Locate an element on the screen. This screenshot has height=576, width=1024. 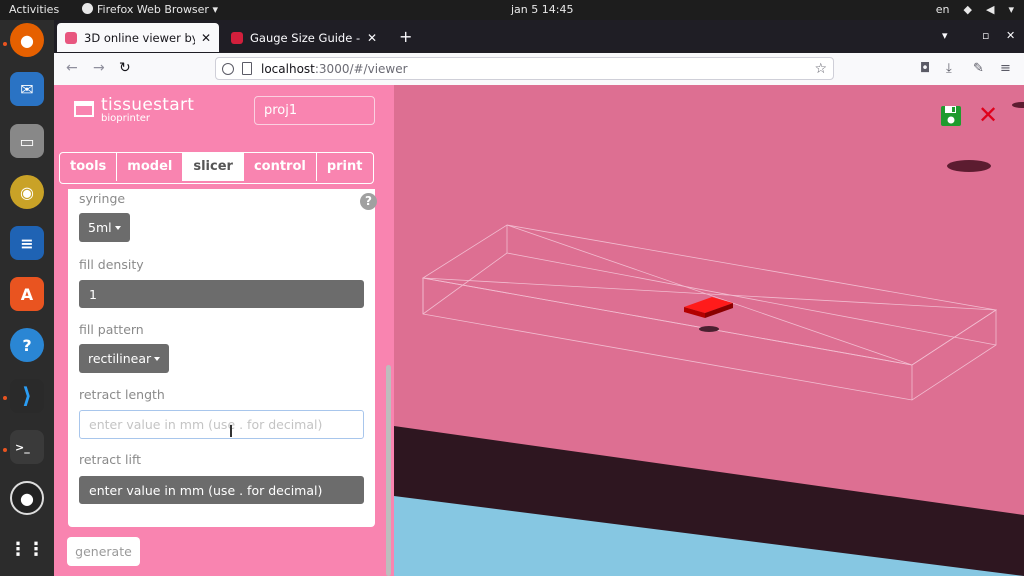
fill-pattern-label: fill pattern is located at coordinates (111, 329).